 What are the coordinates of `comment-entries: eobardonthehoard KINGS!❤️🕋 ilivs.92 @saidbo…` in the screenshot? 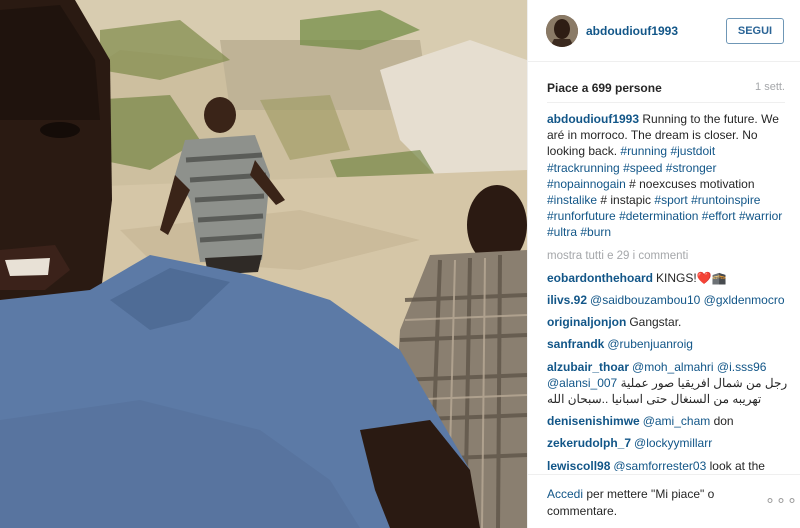 It's located at (668, 370).